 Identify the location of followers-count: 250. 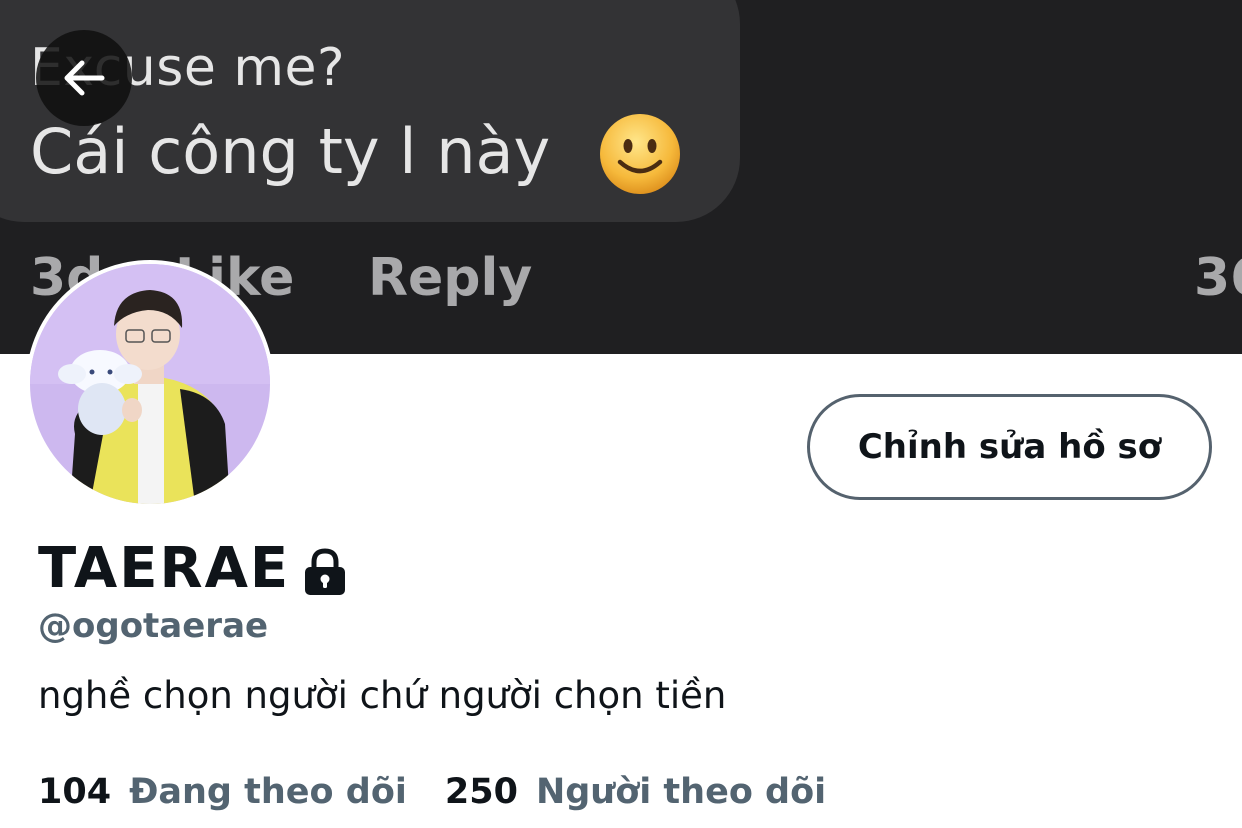
(481, 792).